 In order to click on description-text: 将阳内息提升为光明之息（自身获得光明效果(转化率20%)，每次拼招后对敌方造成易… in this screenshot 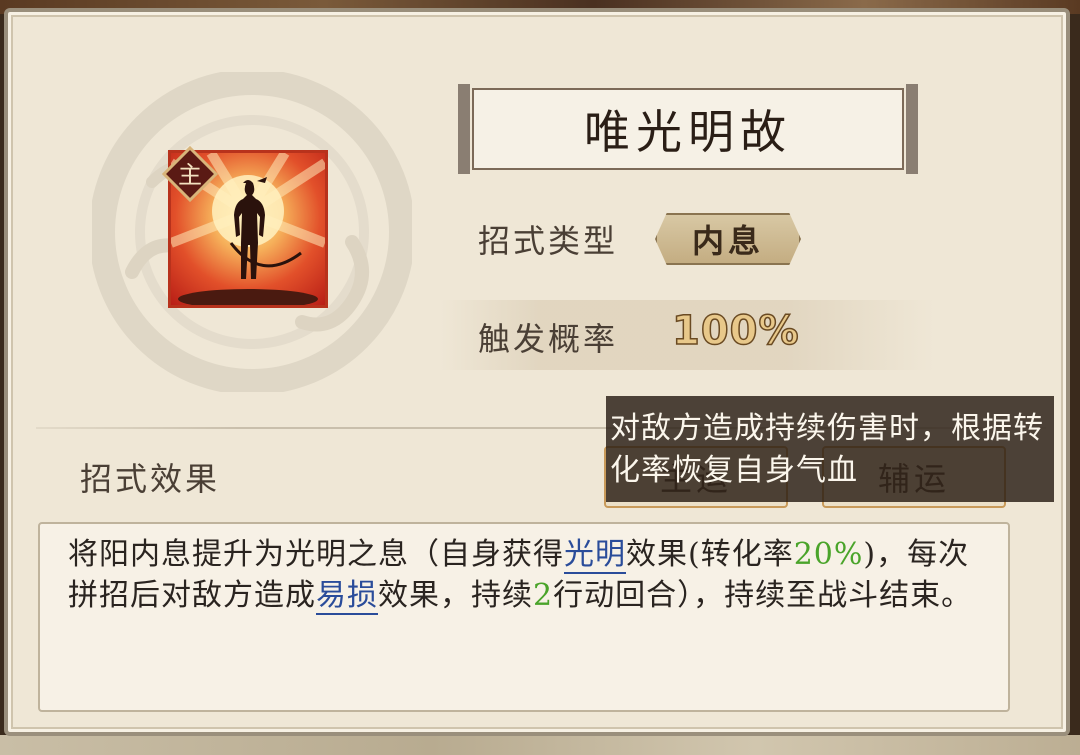, I will do `click(533, 575)`.